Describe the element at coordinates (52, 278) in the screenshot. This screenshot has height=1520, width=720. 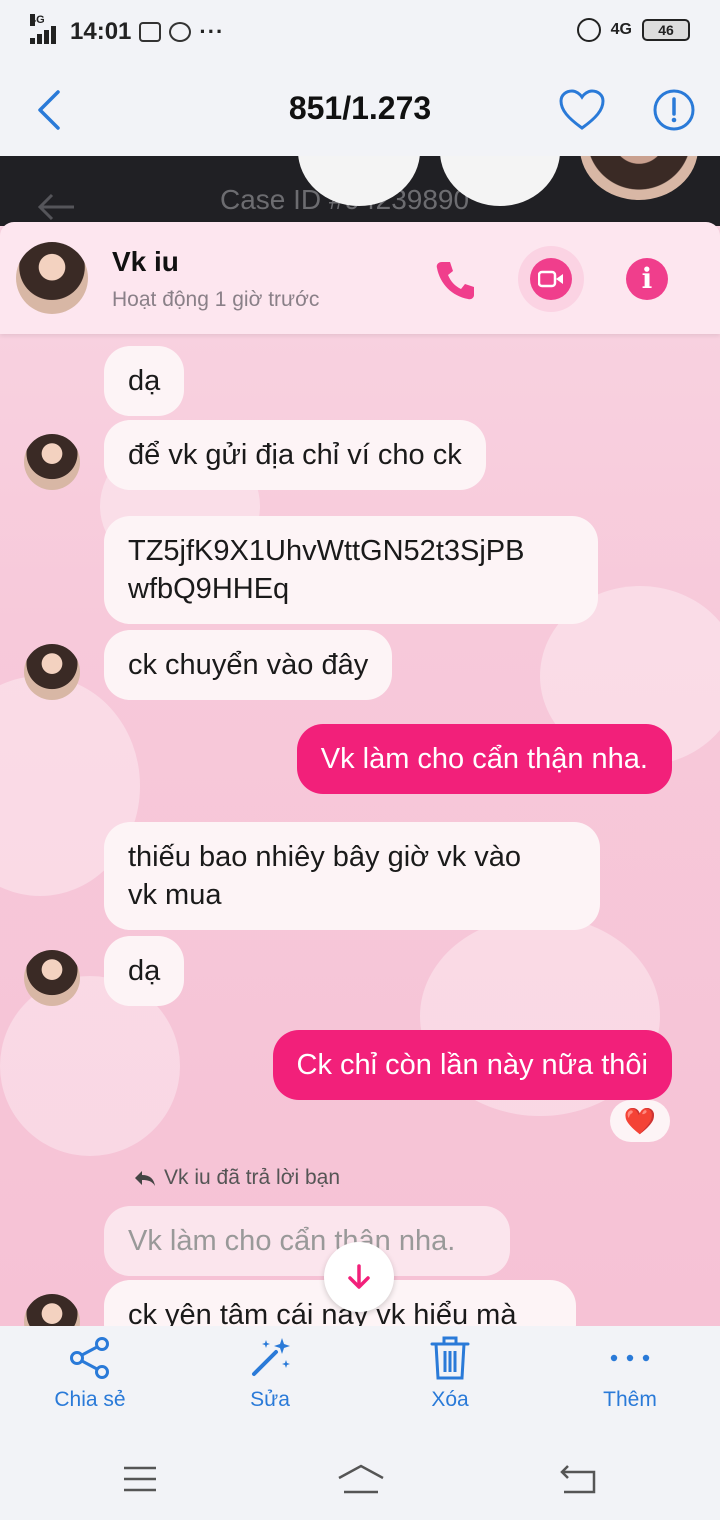
I see `contact-avatar` at that location.